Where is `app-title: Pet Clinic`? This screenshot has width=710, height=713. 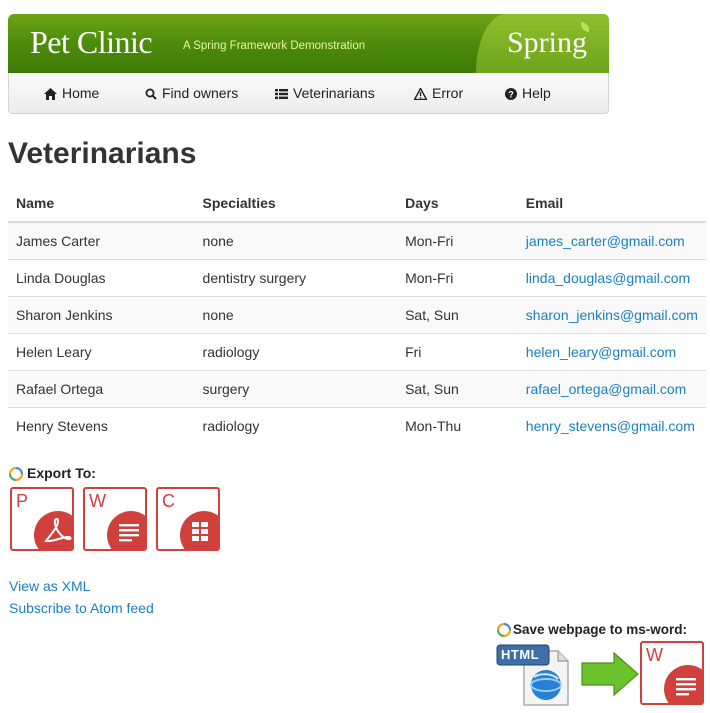
app-title: Pet Clinic is located at coordinates (91, 42).